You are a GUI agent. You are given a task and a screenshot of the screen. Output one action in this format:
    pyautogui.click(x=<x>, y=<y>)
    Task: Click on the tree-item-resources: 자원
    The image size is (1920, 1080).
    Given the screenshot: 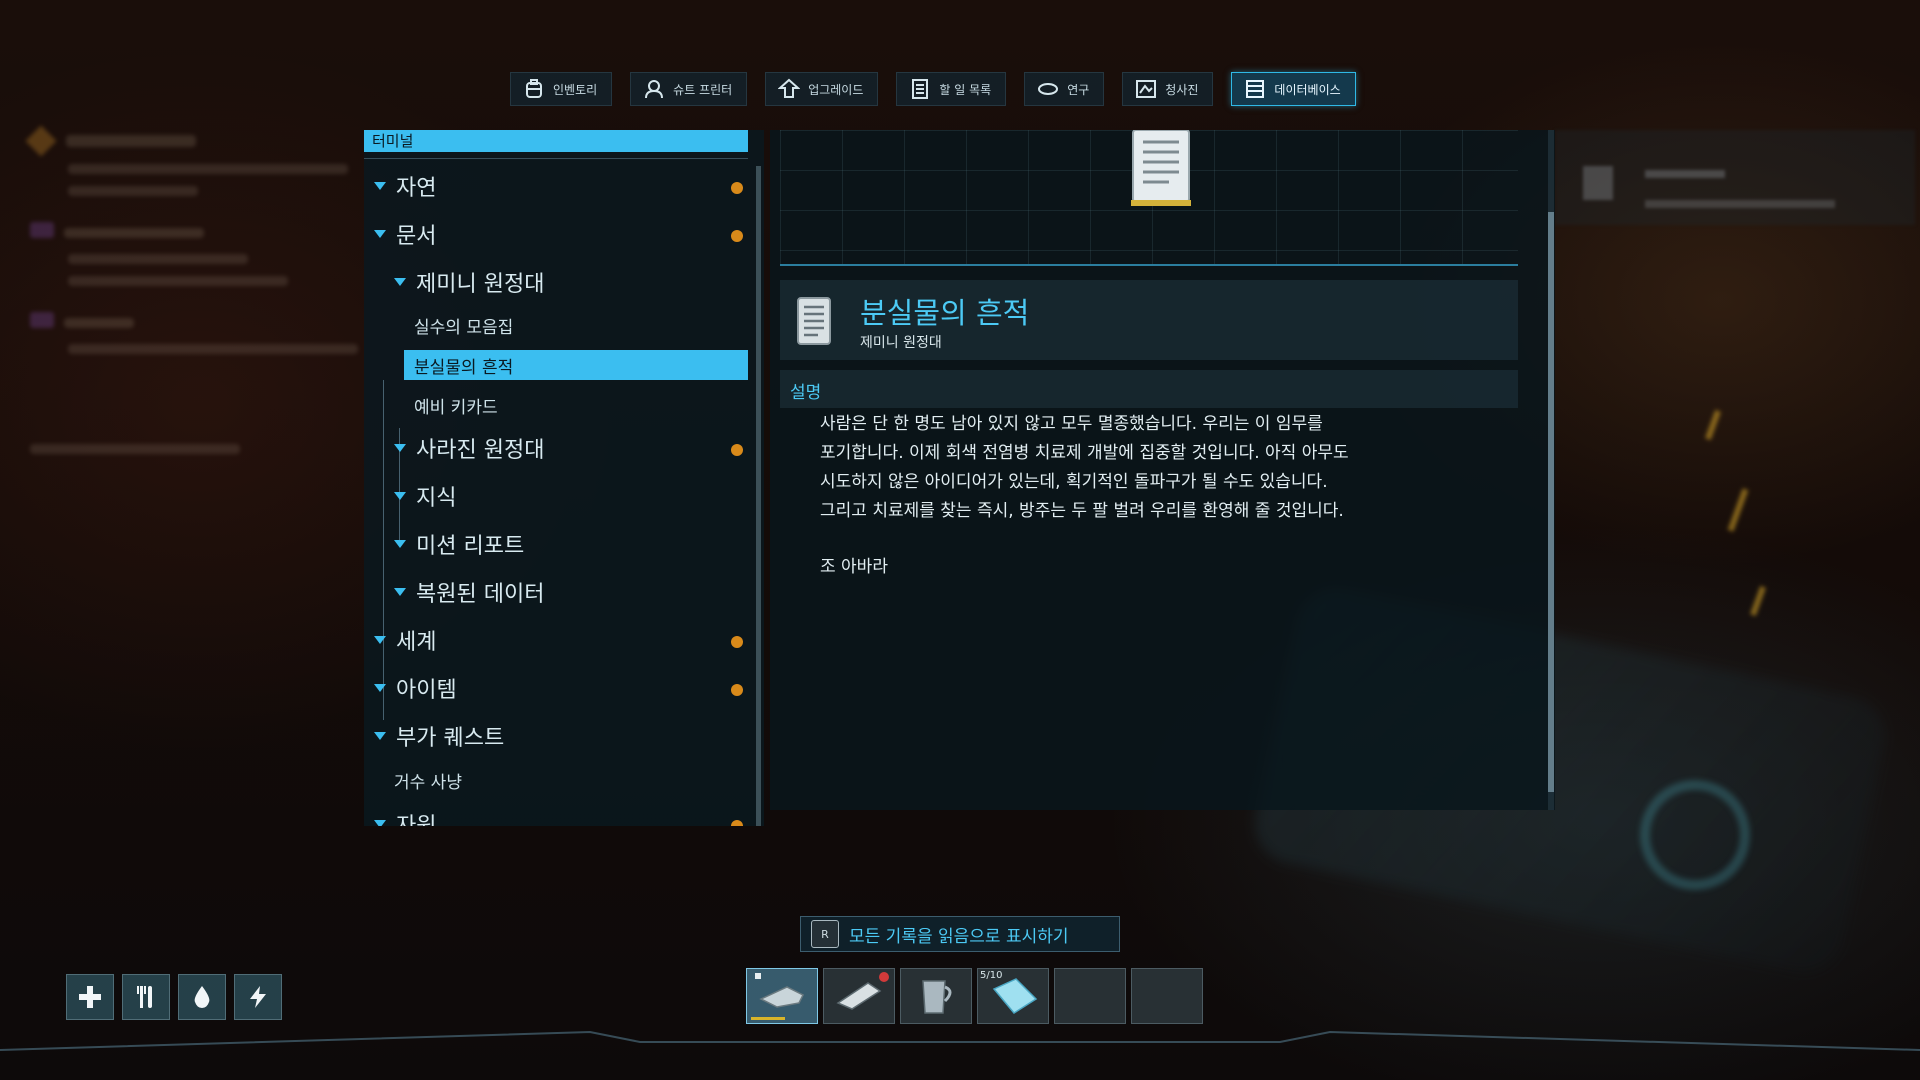 What is the action you would take?
    pyautogui.click(x=405, y=817)
    